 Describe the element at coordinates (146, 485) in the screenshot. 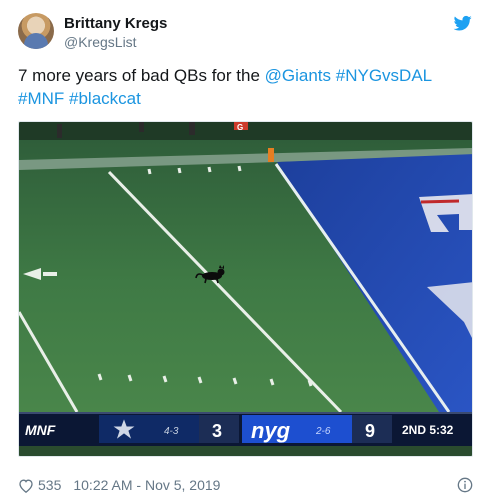

I see `timestamp: 10:22 AM - Nov 5, 2019` at that location.